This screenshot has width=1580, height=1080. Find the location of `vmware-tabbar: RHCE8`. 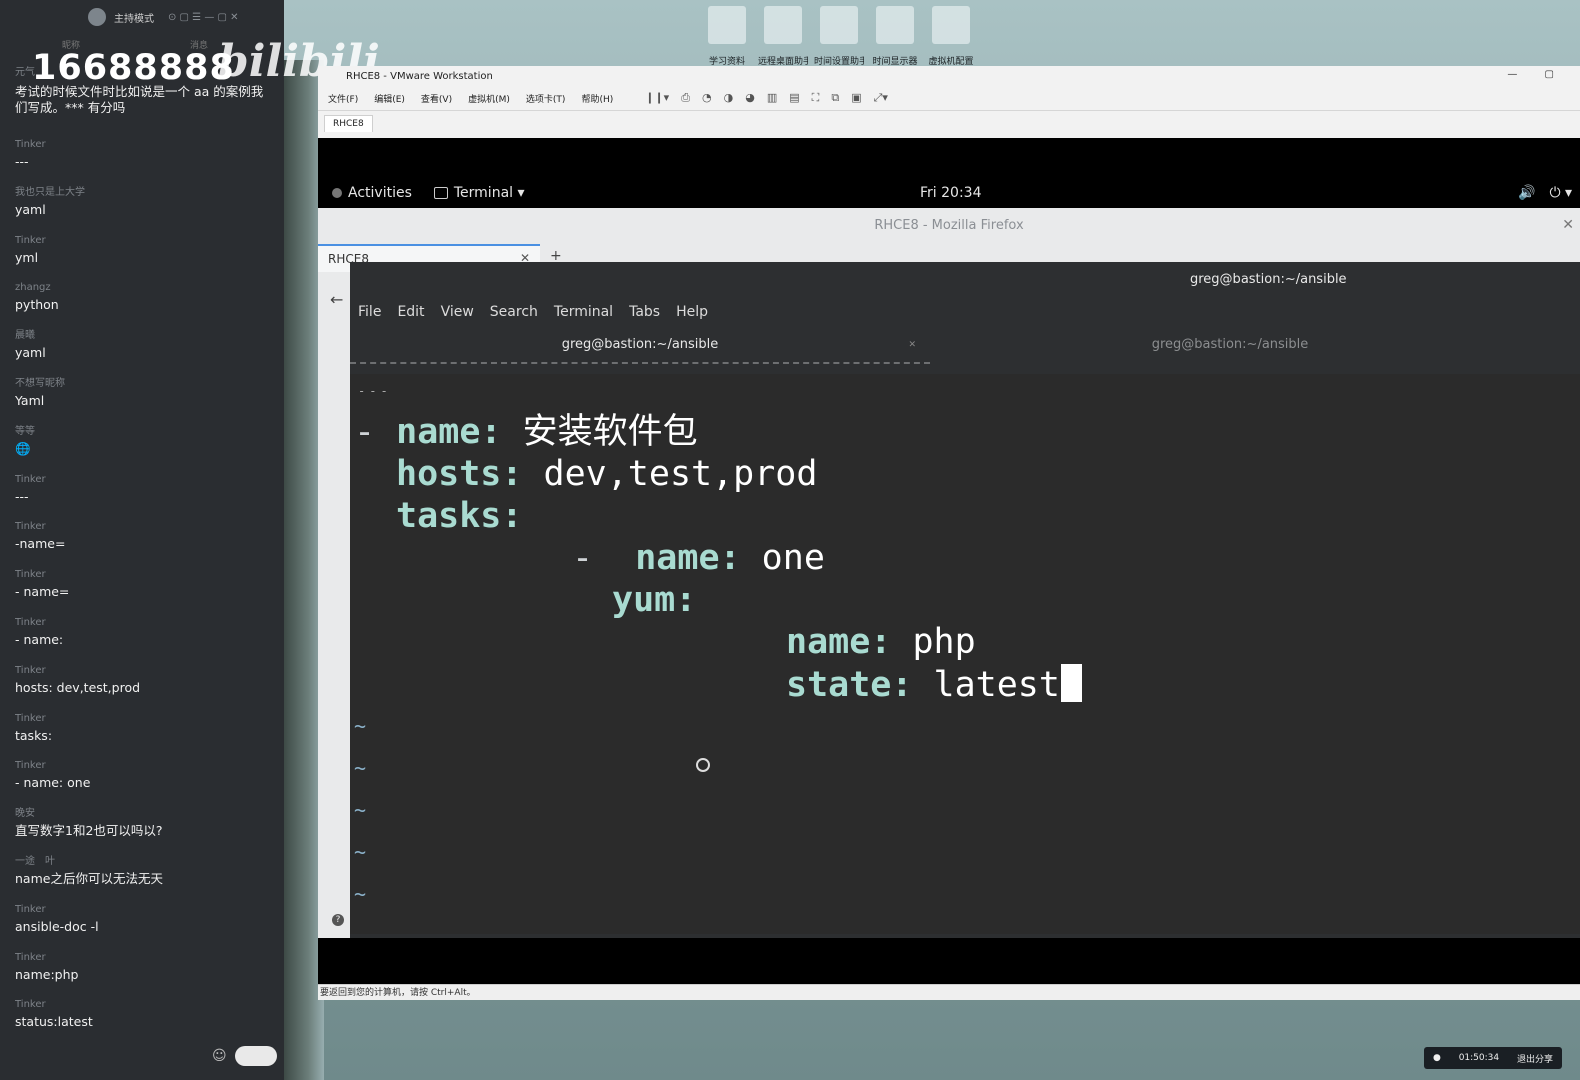

vmware-tabbar: RHCE8 is located at coordinates (949, 123).